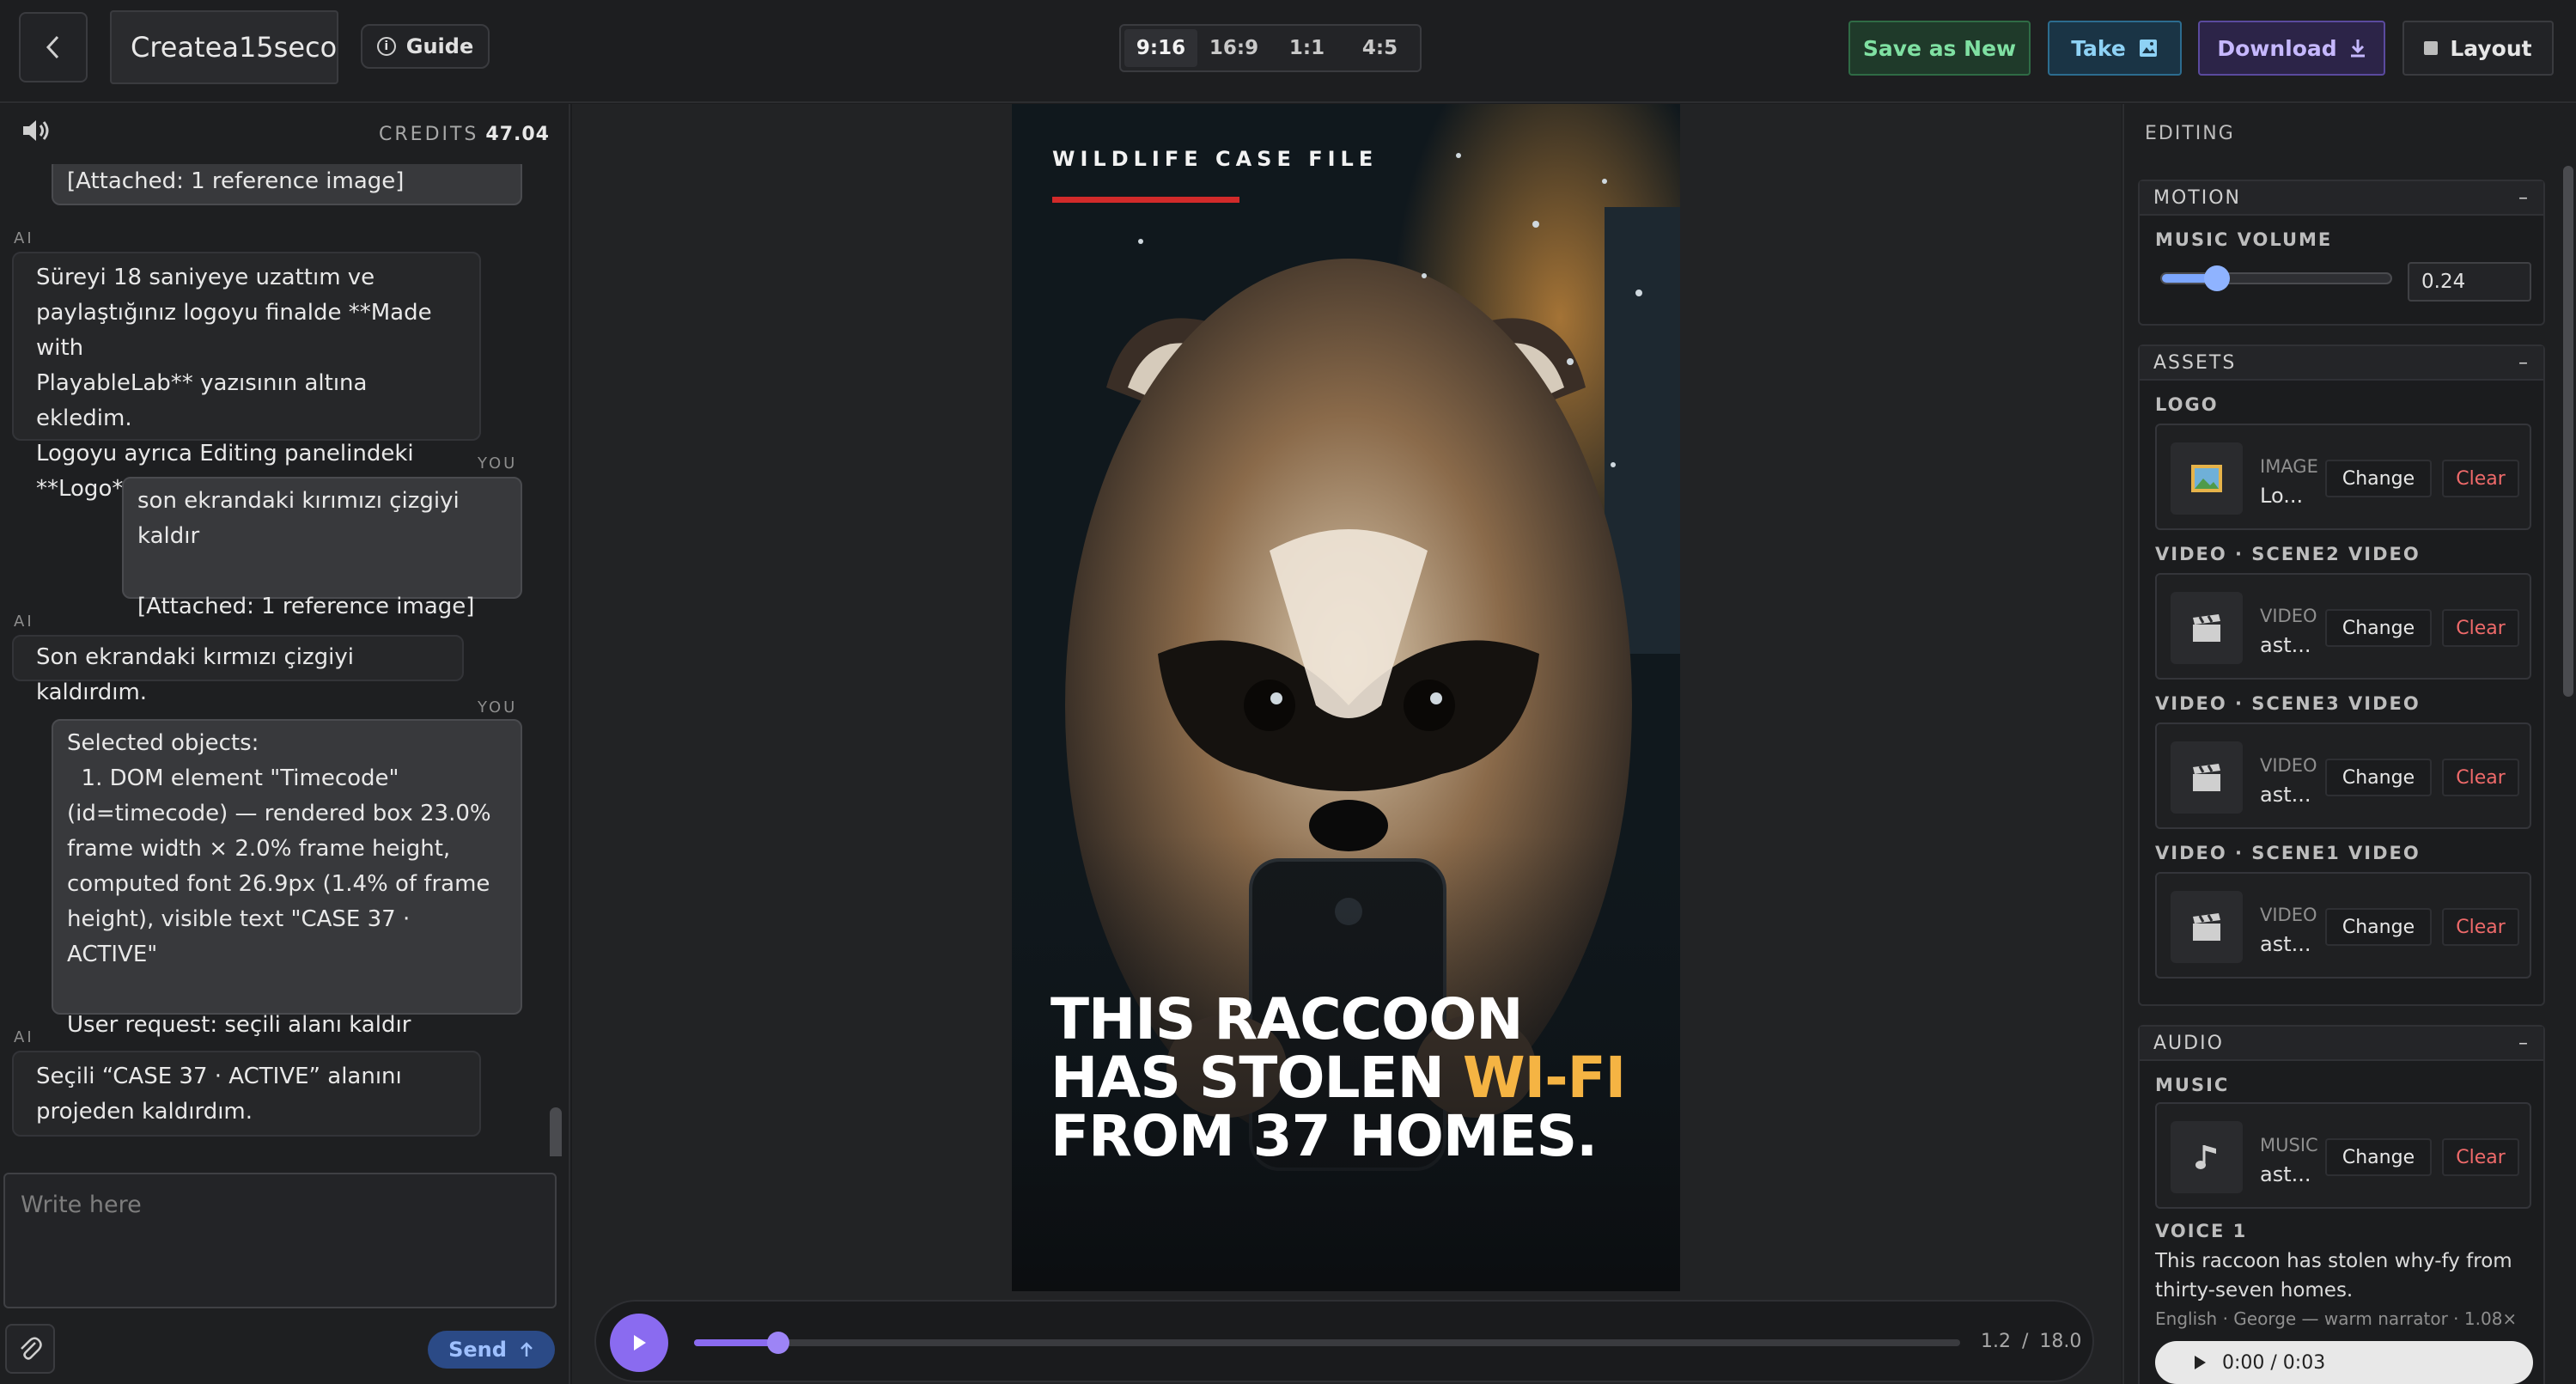 This screenshot has width=2576, height=1384. Describe the element at coordinates (1379, 48) in the screenshot. I see `ratio-4-5: 4:5` at that location.